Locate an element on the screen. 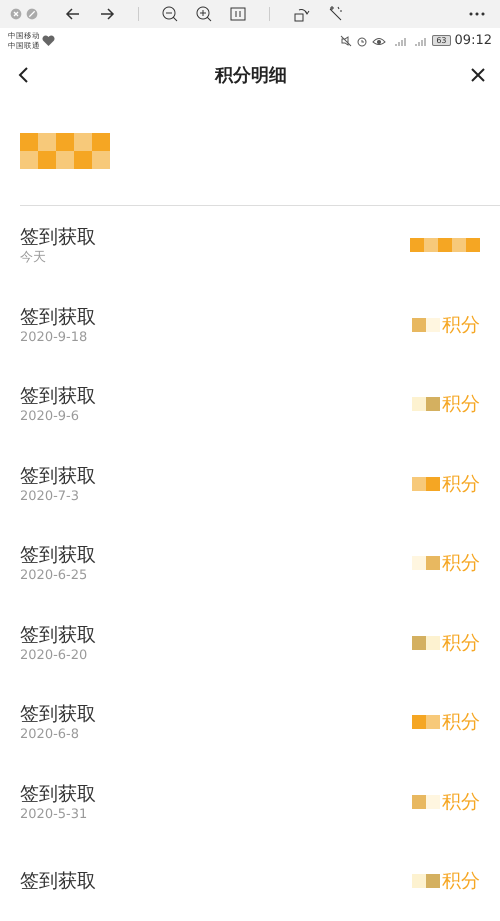 The width and height of the screenshot is (500, 921). record-date: 2020-9-6 is located at coordinates (50, 417).